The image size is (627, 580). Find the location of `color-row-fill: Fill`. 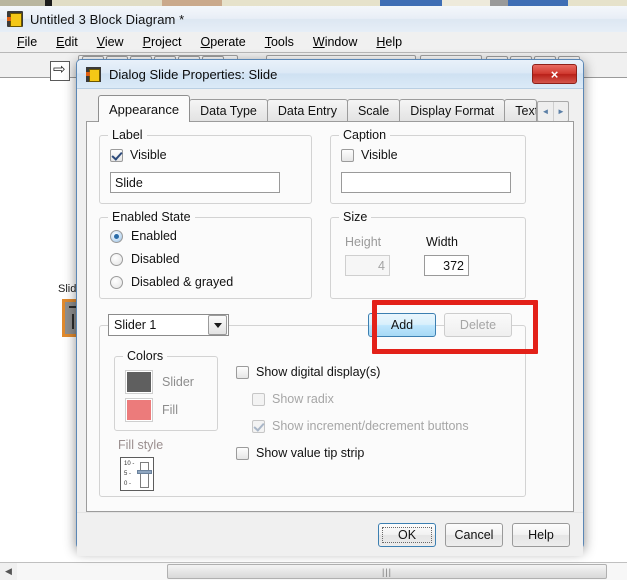

color-row-fill: Fill is located at coordinates (152, 410).